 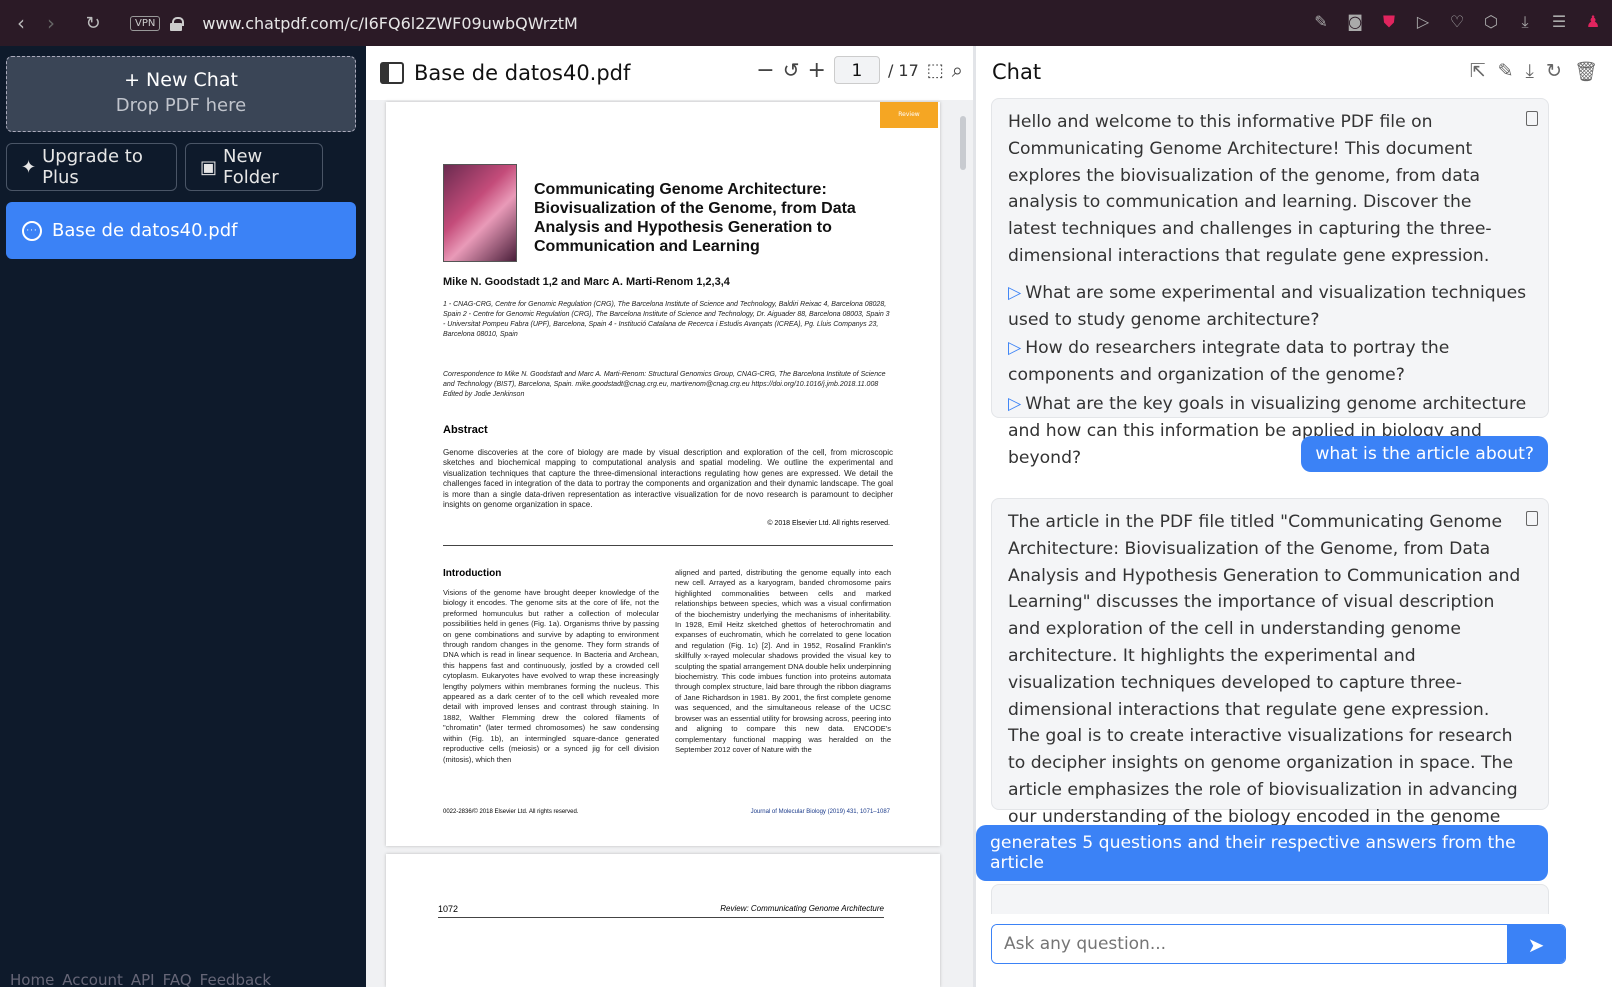 I want to click on footer-link-api: API, so click(x=143, y=979).